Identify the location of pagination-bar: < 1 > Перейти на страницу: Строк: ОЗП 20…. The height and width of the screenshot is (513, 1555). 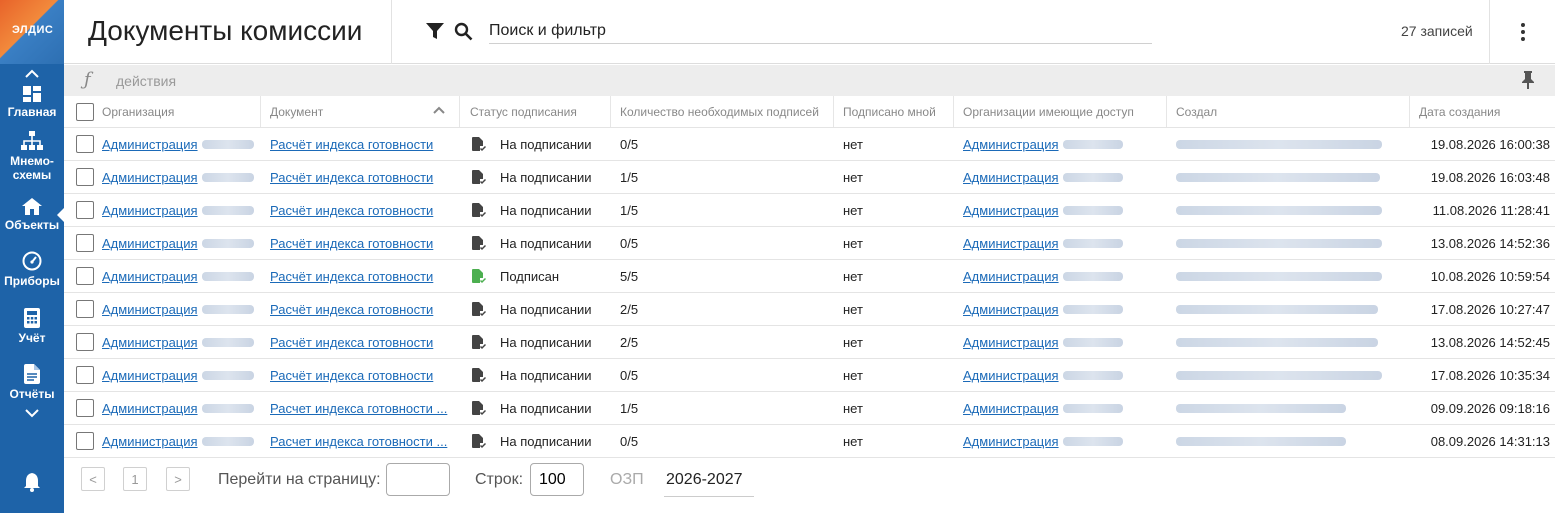
(809, 485).